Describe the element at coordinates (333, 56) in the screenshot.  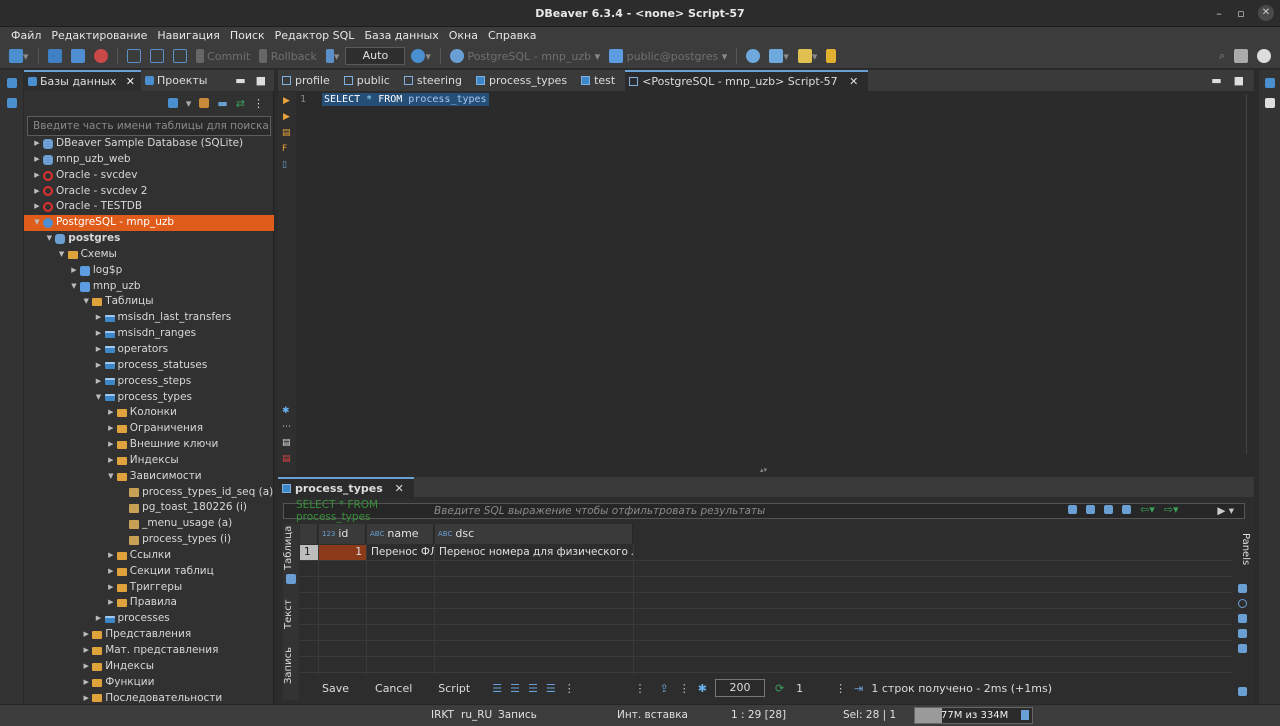
I see `transaction-mode-icon: ▾` at that location.